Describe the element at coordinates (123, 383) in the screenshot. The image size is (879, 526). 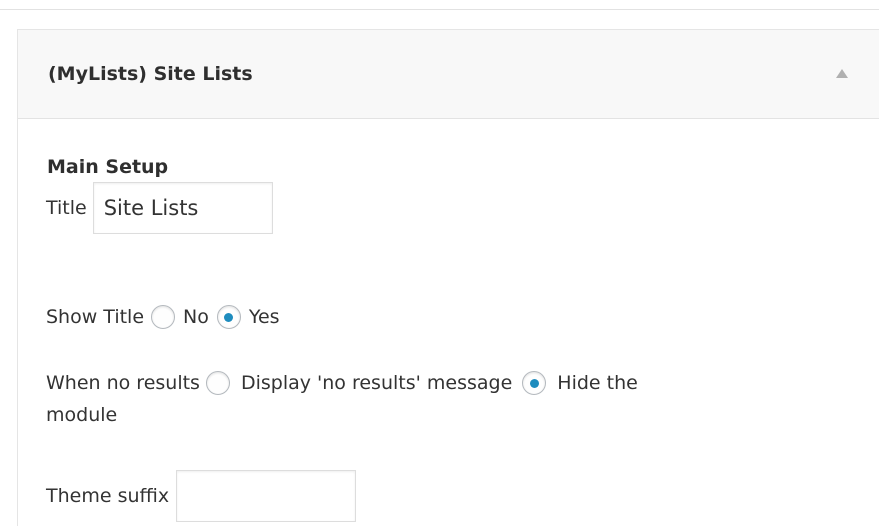
I see `no-results-label: When no results` at that location.